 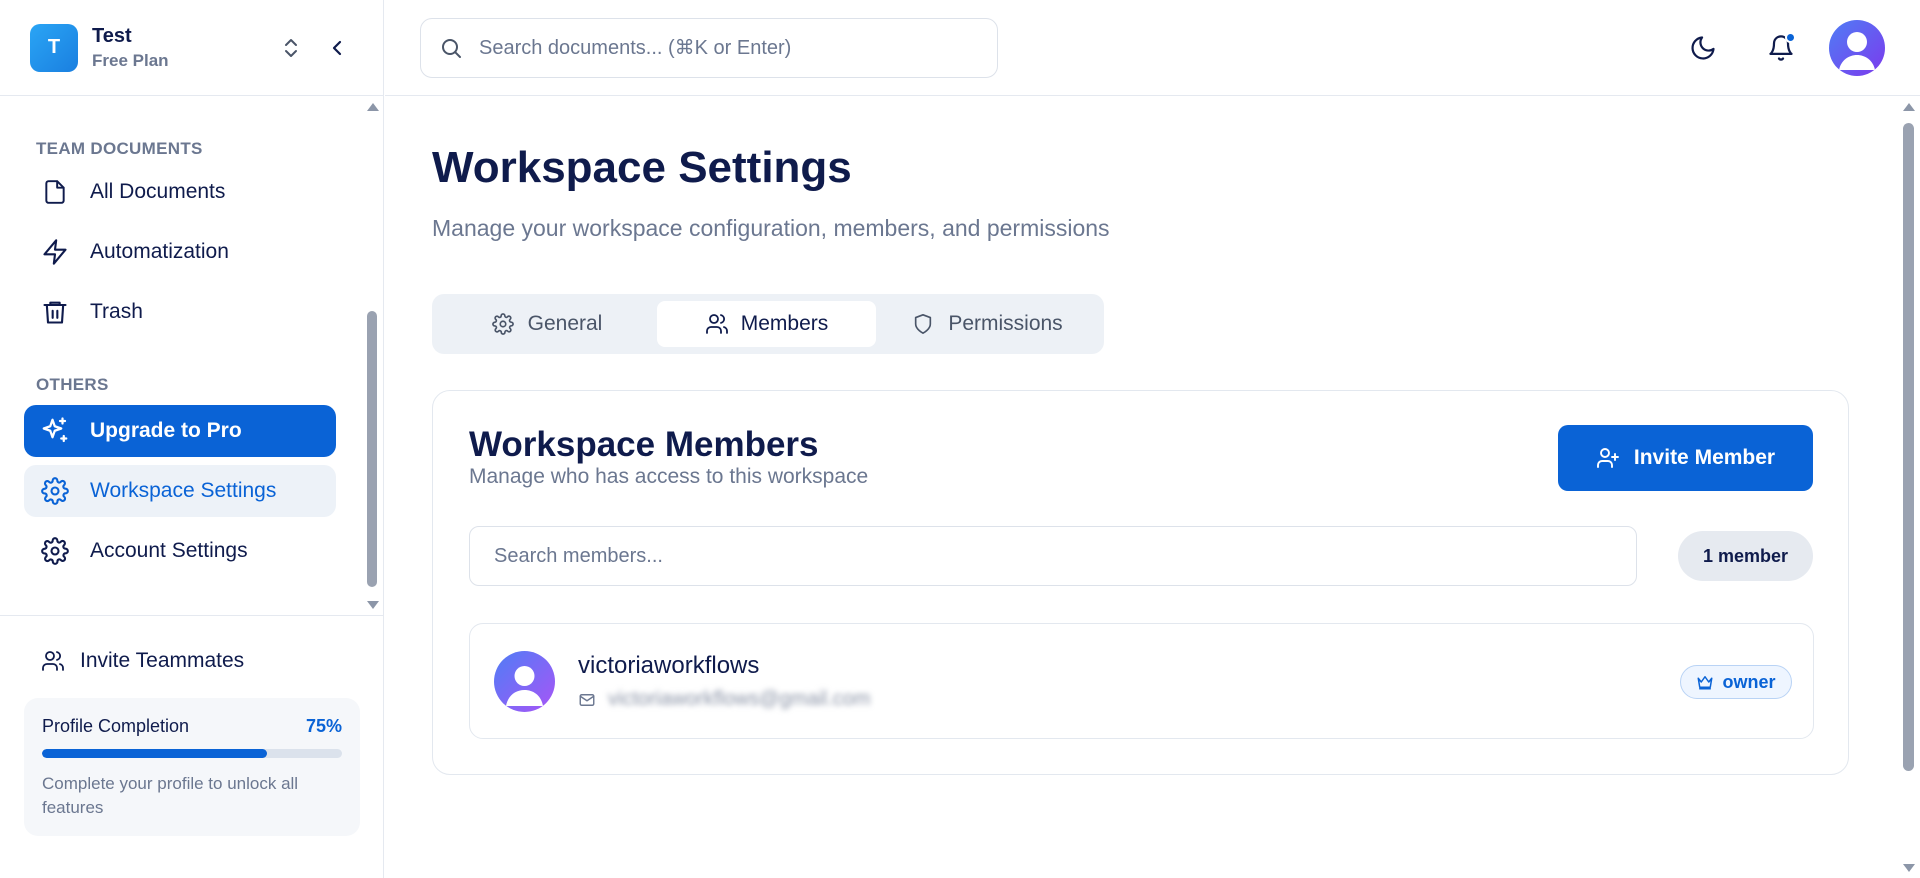 I want to click on sidebar-scrollbar, so click(x=372, y=356).